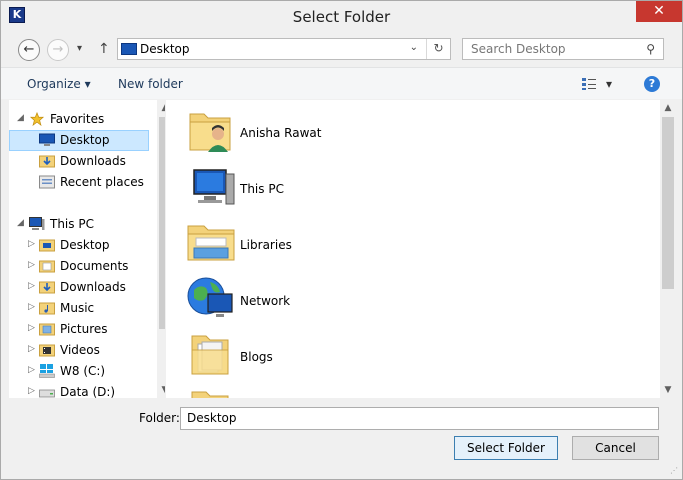  Describe the element at coordinates (589, 84) in the screenshot. I see `view-options-icon` at that location.